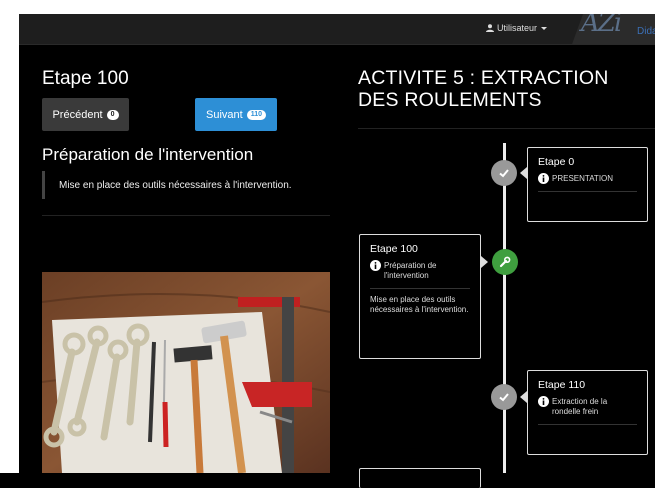 The image size is (655, 488). What do you see at coordinates (394, 249) in the screenshot?
I see `timeline-item-title: Etape 100` at bounding box center [394, 249].